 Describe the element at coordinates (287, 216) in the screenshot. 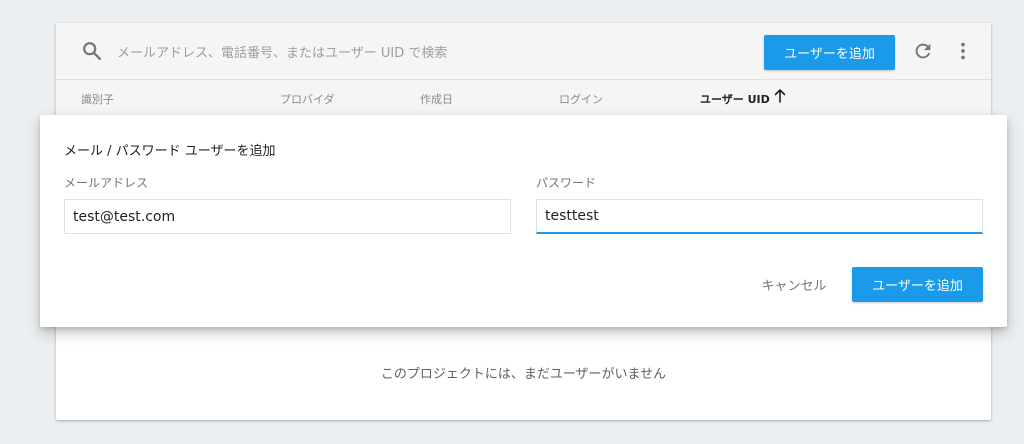

I see `email-field: test@test.com` at that location.